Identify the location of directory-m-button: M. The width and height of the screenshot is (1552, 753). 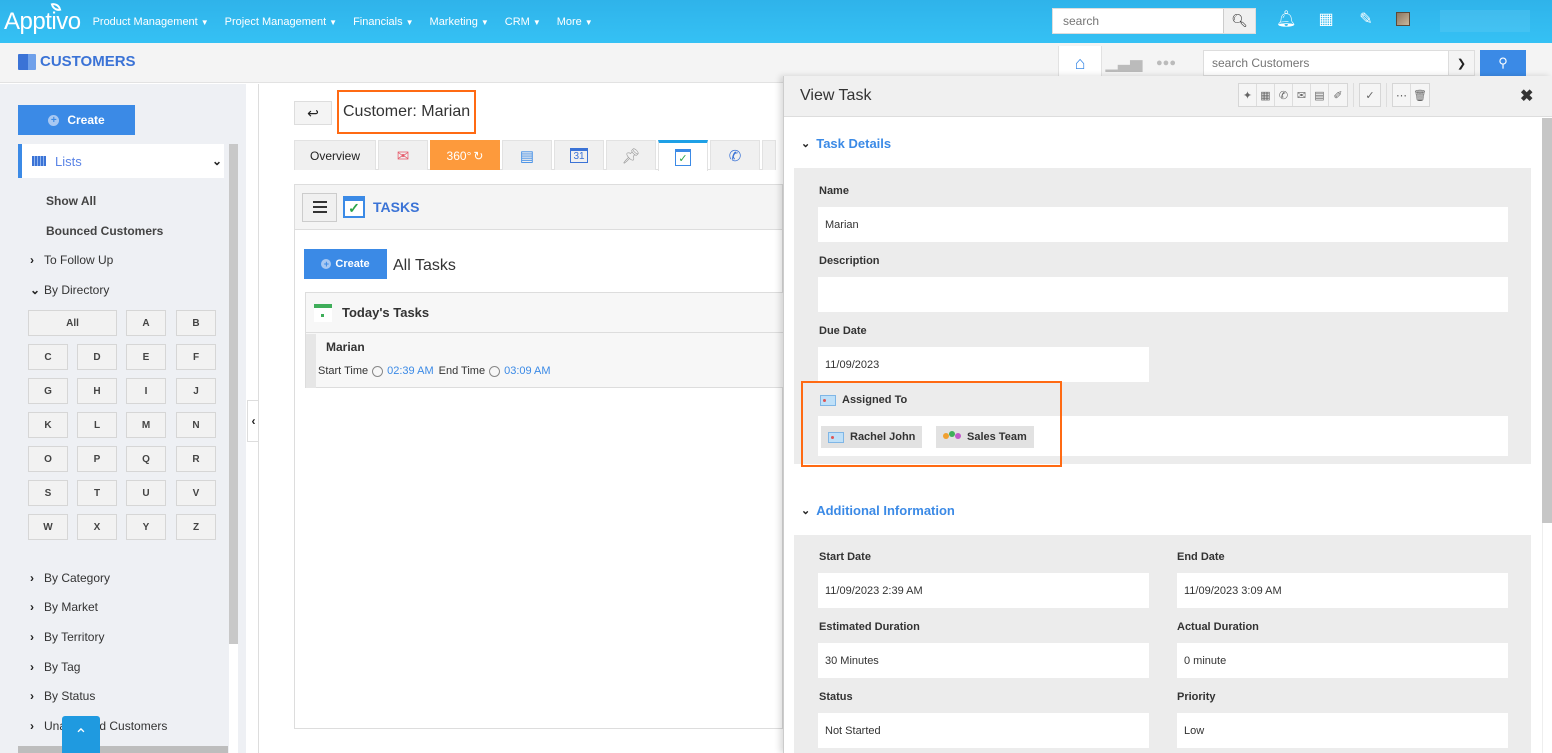
(146, 425).